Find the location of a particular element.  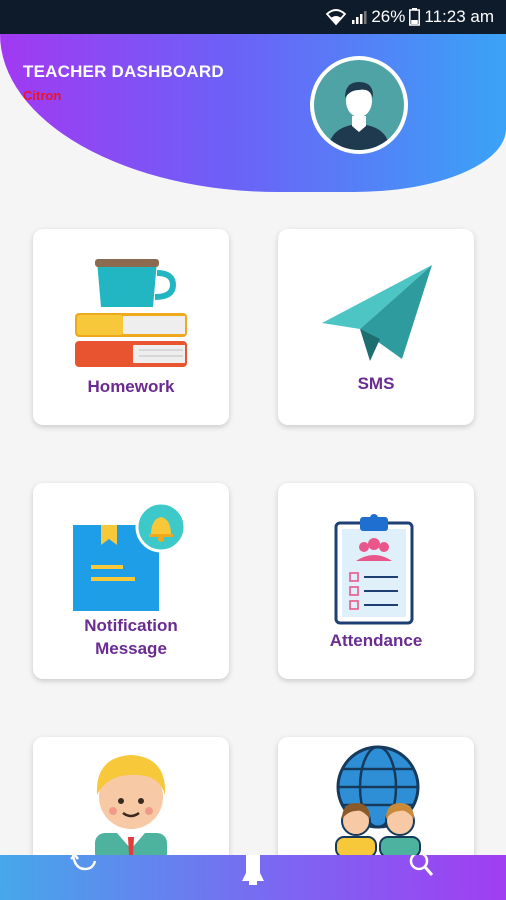

nav-search is located at coordinates (422, 870).